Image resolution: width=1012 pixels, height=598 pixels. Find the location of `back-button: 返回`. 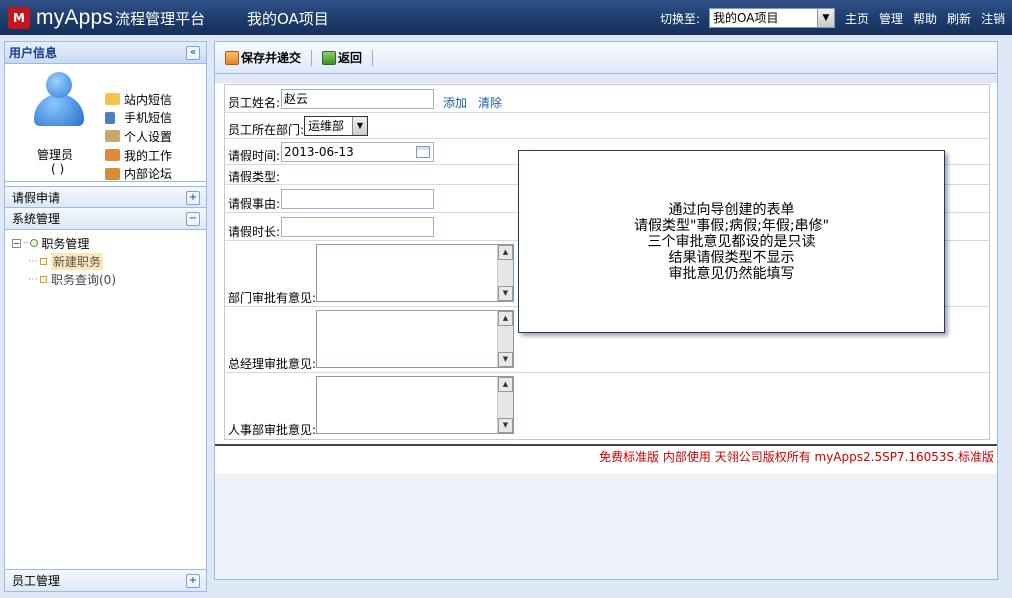

back-button: 返回 is located at coordinates (342, 57).